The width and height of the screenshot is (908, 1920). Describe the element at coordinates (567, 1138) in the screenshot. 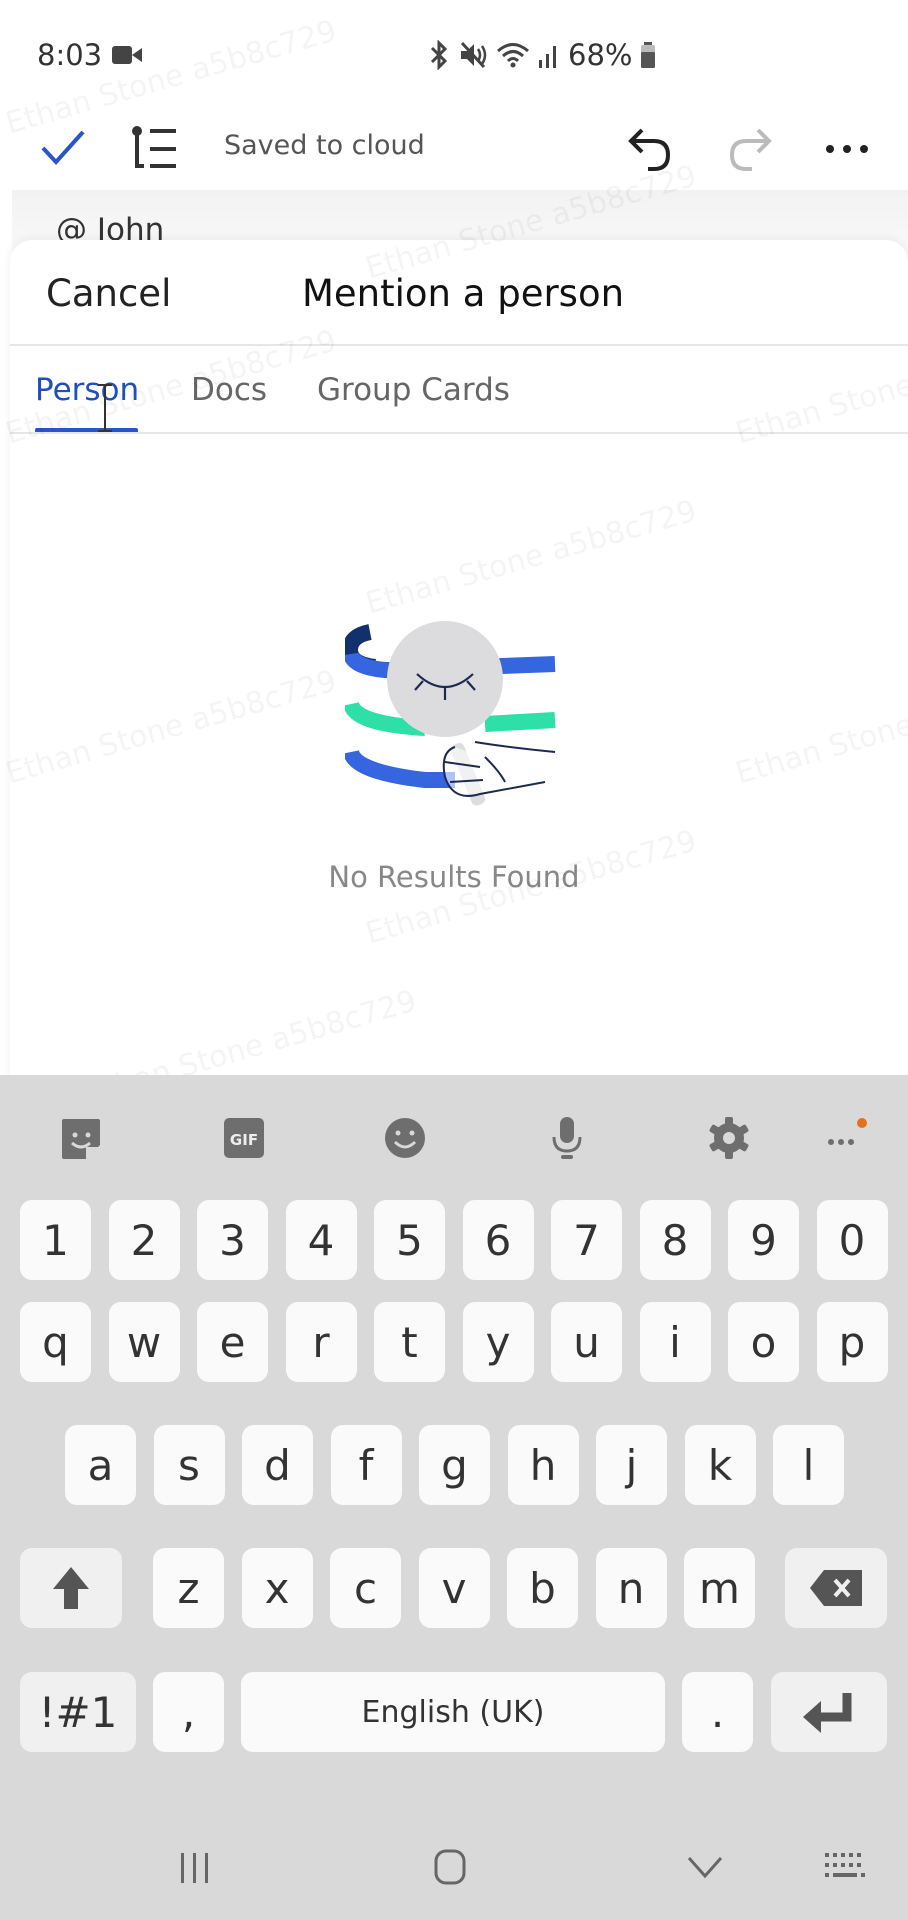

I see `microphone-icon` at that location.